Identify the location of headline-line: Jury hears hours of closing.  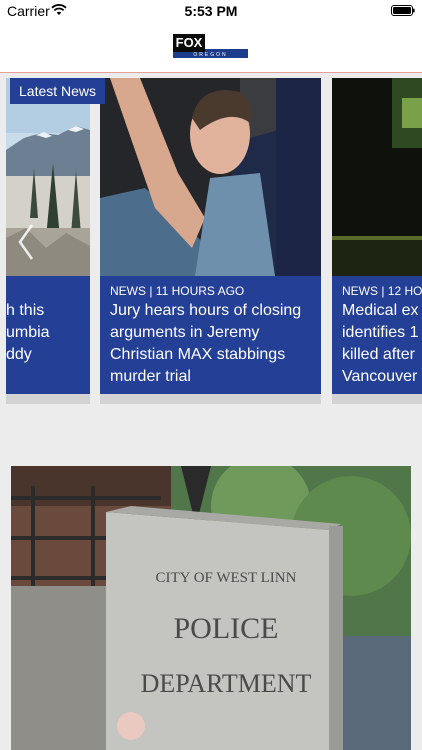
(206, 310).